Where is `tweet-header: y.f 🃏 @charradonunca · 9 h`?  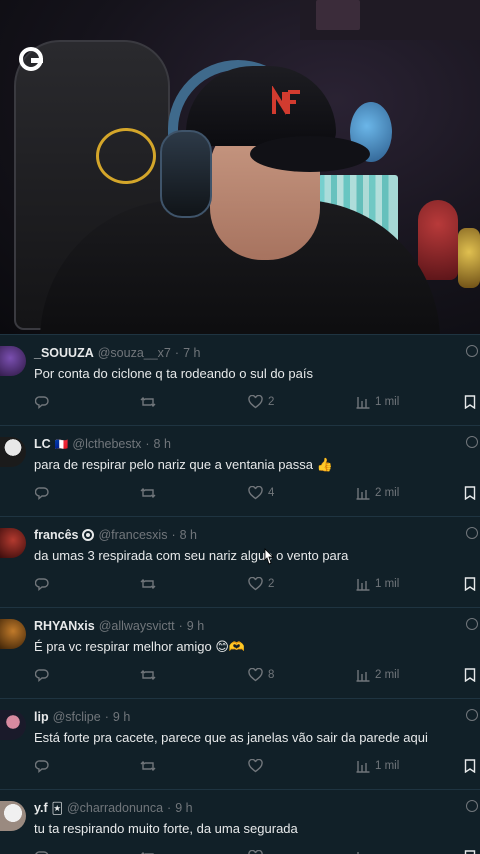
tweet-header: y.f 🃏 @charradonunca · 9 h is located at coordinates (113, 808).